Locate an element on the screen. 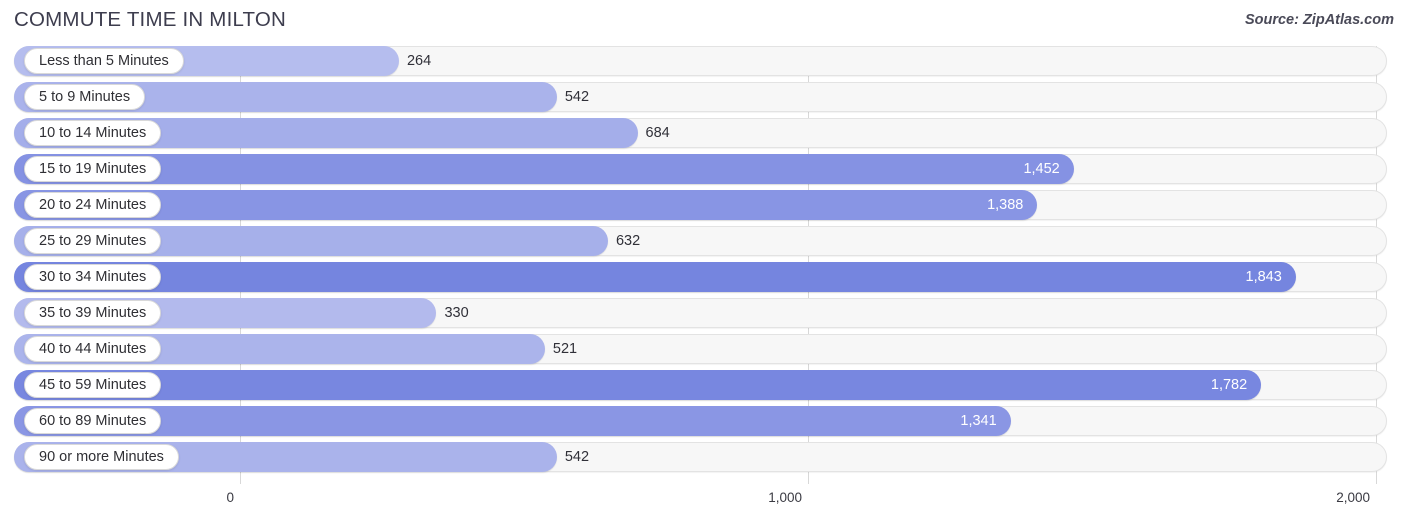  bar-row: 30 to 34 Minutes 1,843 is located at coordinates (703, 277).